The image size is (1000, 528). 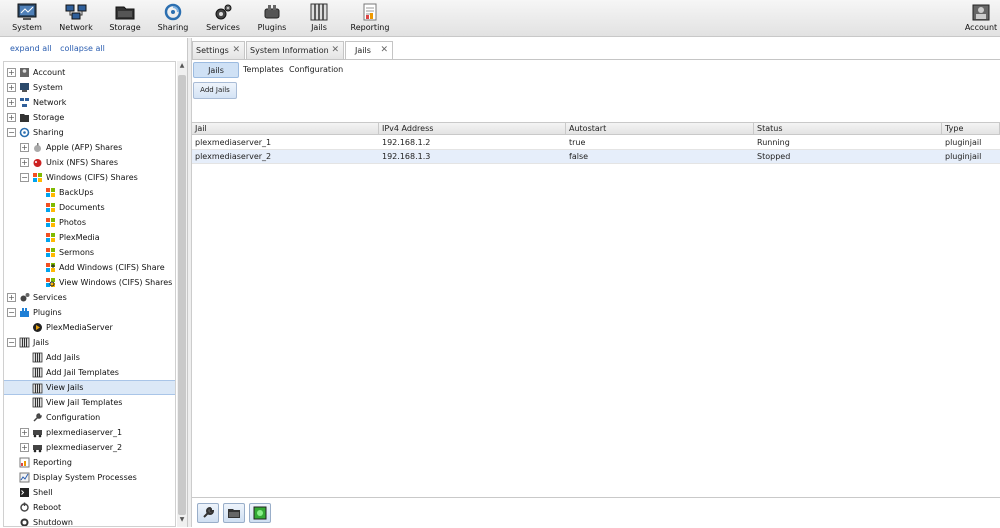 I want to click on shell-icon, so click(x=24, y=492).